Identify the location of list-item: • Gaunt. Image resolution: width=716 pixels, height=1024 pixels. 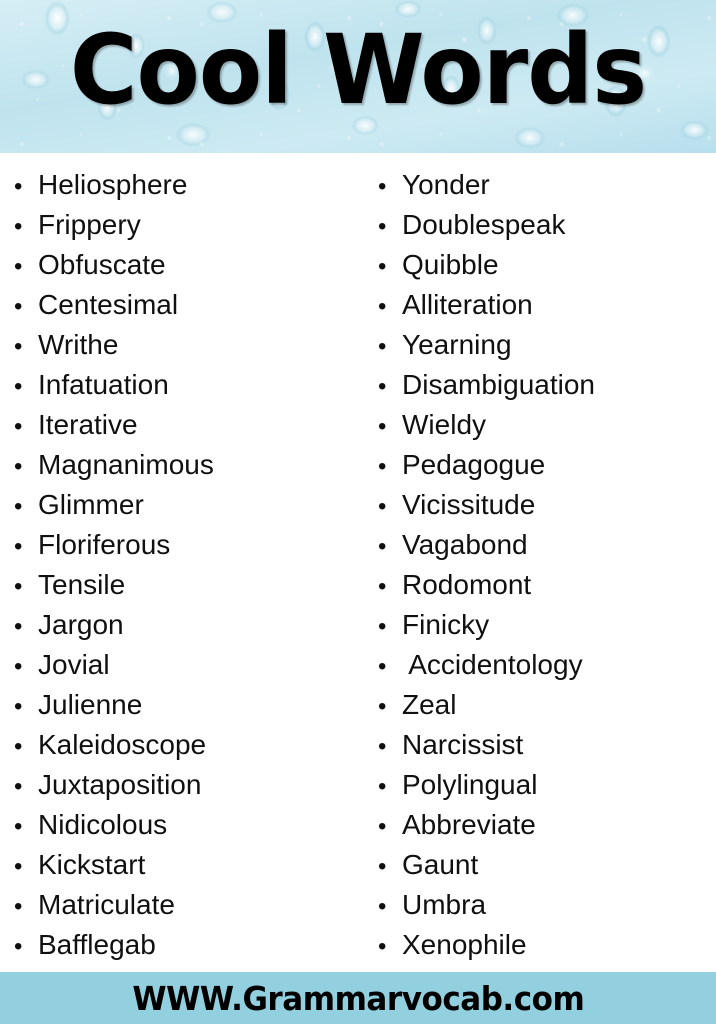
(547, 865).